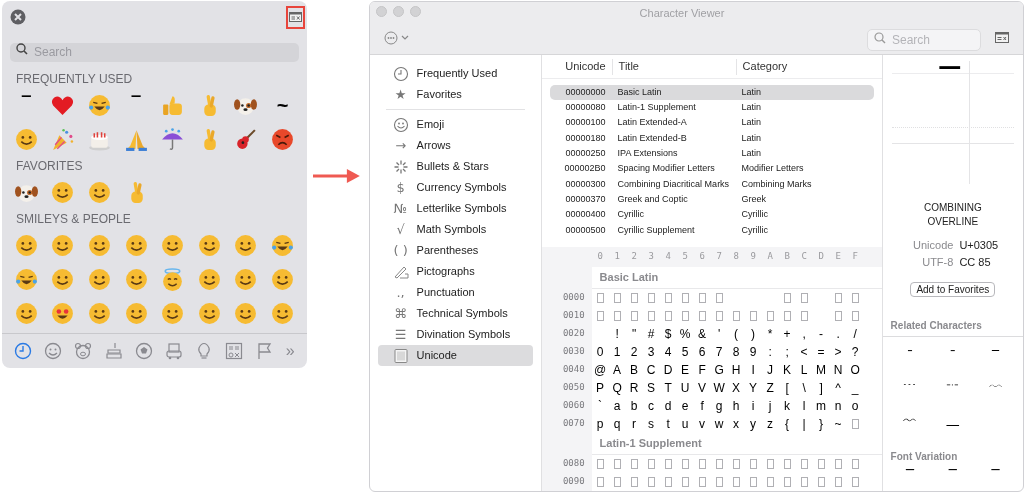  Describe the element at coordinates (668, 334) in the screenshot. I see `glyph-cell: $` at that location.